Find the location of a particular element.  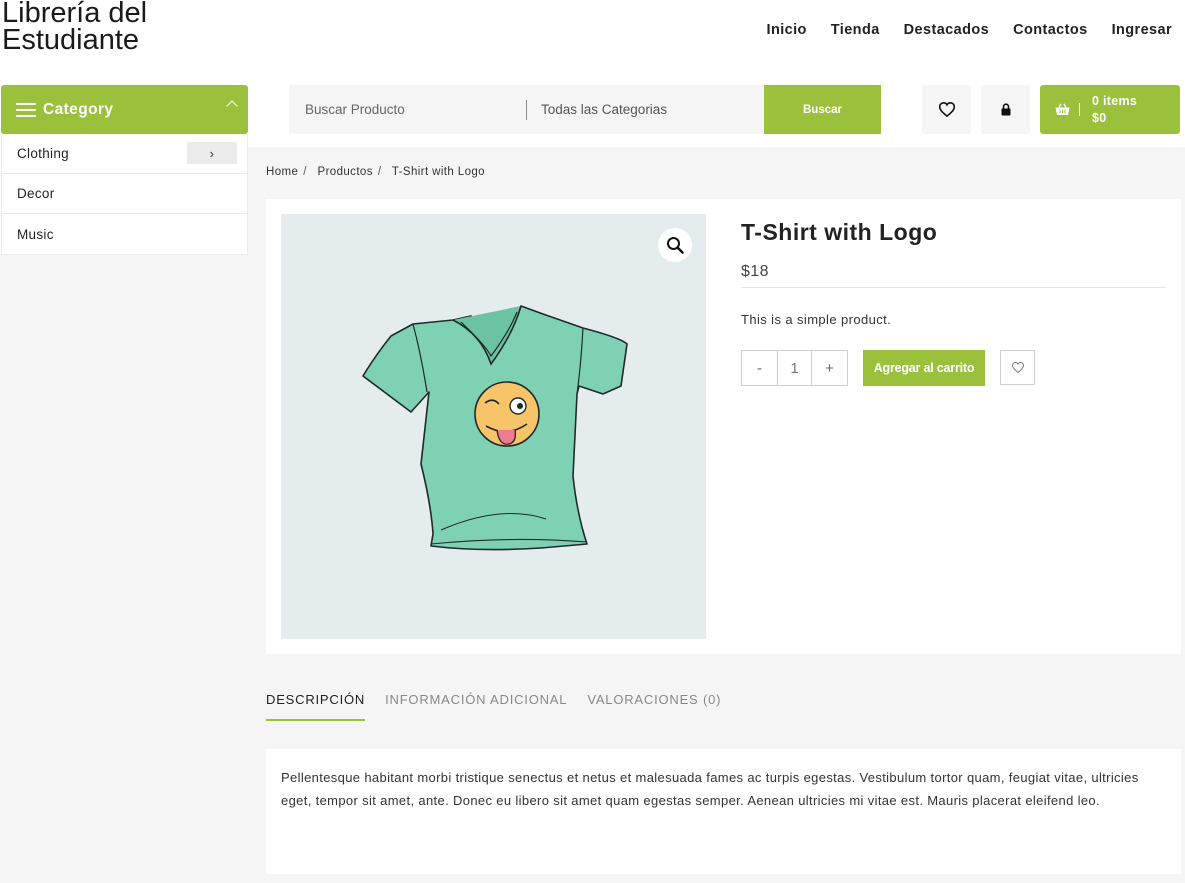

chevron-right-icon: › is located at coordinates (212, 153).